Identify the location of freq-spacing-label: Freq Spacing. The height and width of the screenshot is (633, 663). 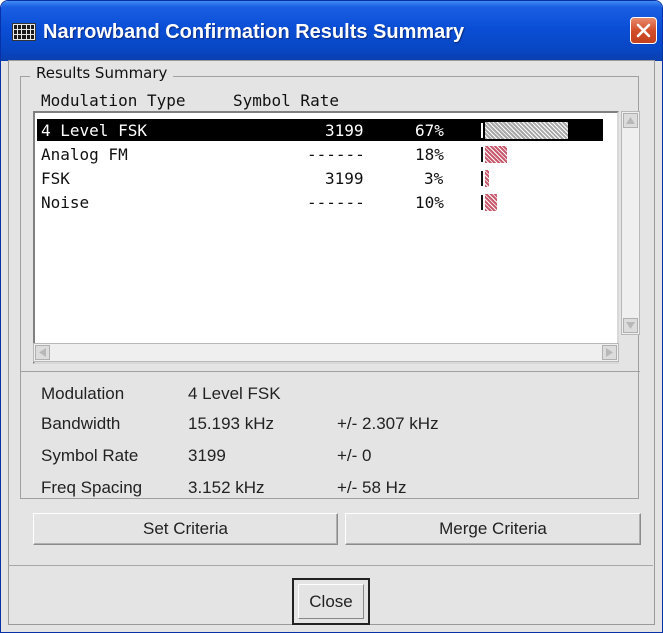
(92, 487).